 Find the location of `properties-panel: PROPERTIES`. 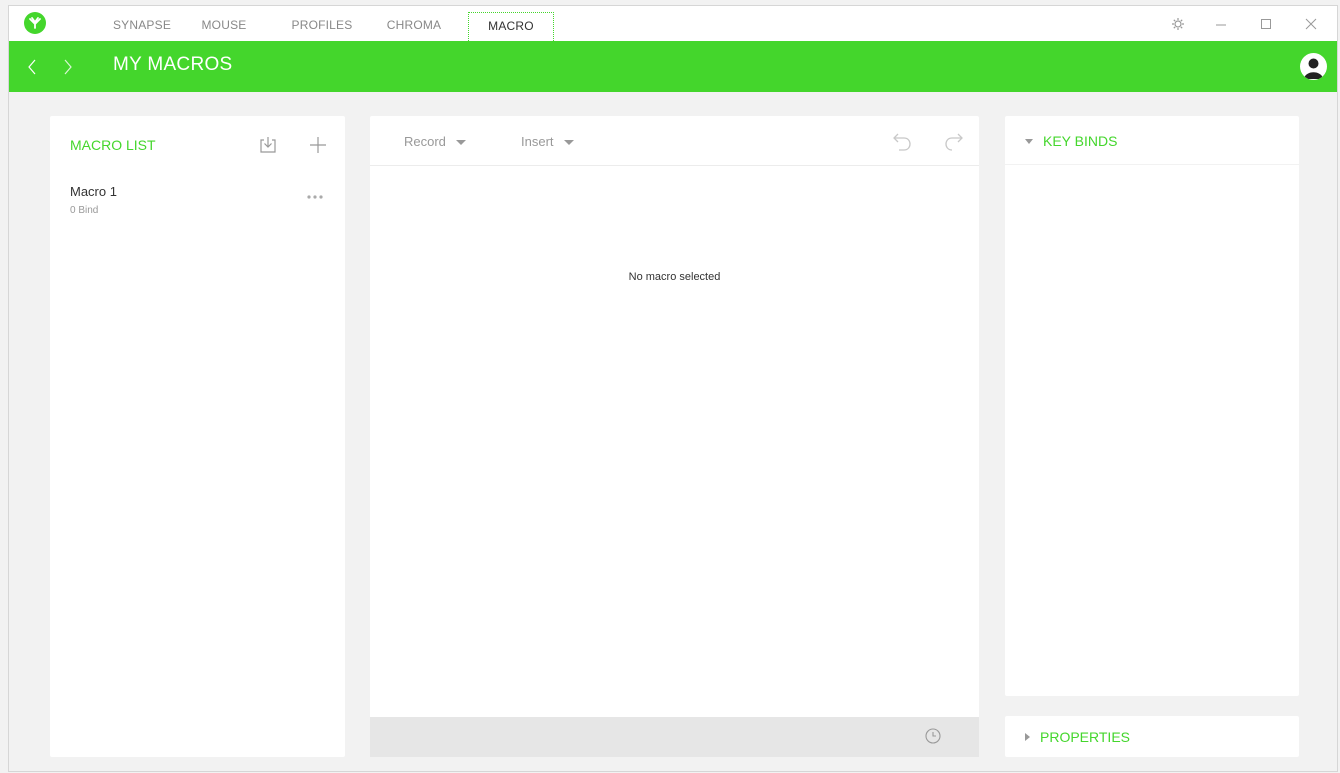

properties-panel: PROPERTIES is located at coordinates (1152, 736).